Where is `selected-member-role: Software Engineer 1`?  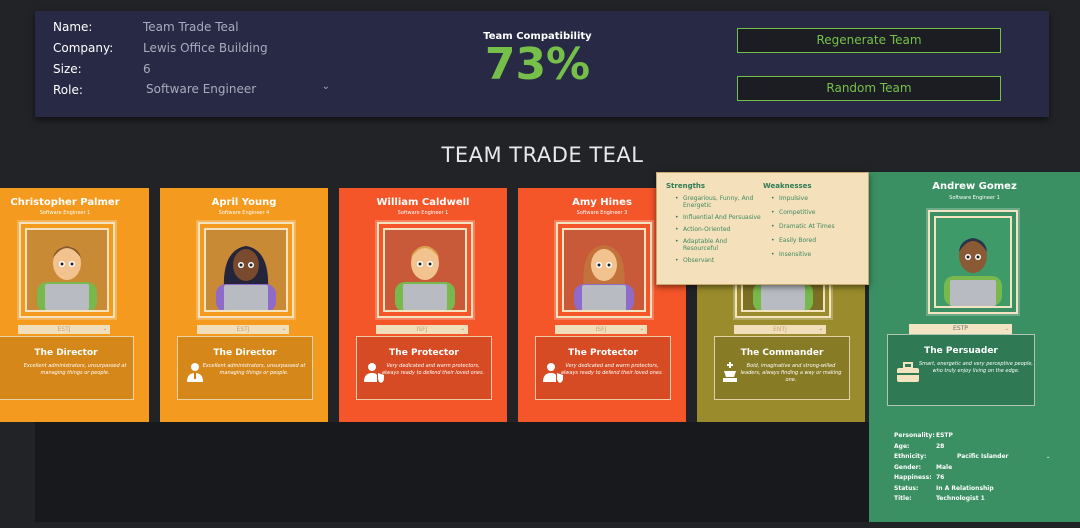 selected-member-role: Software Engineer 1 is located at coordinates (974, 198).